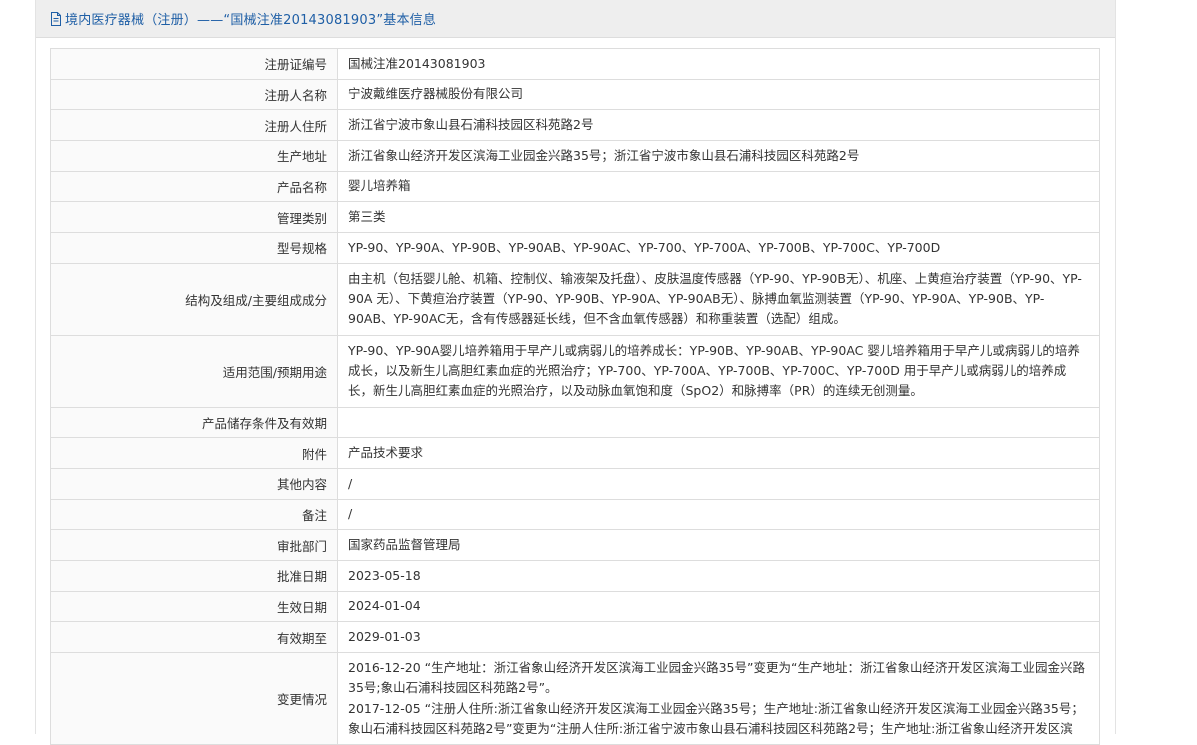  I want to click on table-row: 审批部门 国家药品监督管理局, so click(575, 545).